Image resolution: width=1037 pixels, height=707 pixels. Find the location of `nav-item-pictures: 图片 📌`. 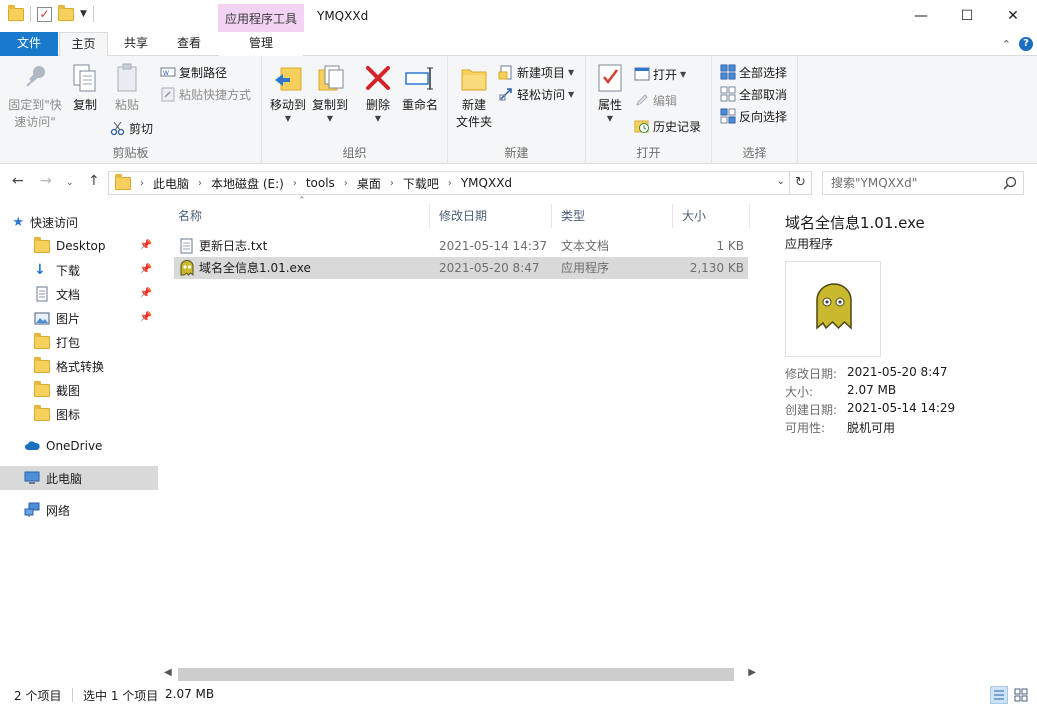

nav-item-pictures: 图片 📌 is located at coordinates (79, 318).